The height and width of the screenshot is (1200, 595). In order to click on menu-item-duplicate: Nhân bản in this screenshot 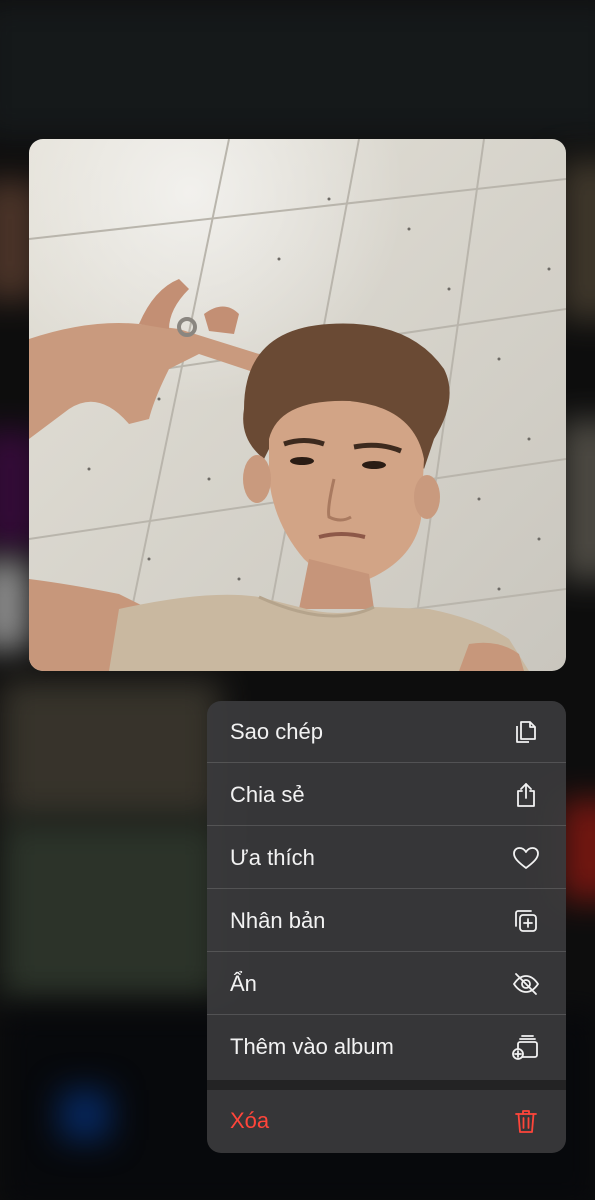, I will do `click(386, 921)`.